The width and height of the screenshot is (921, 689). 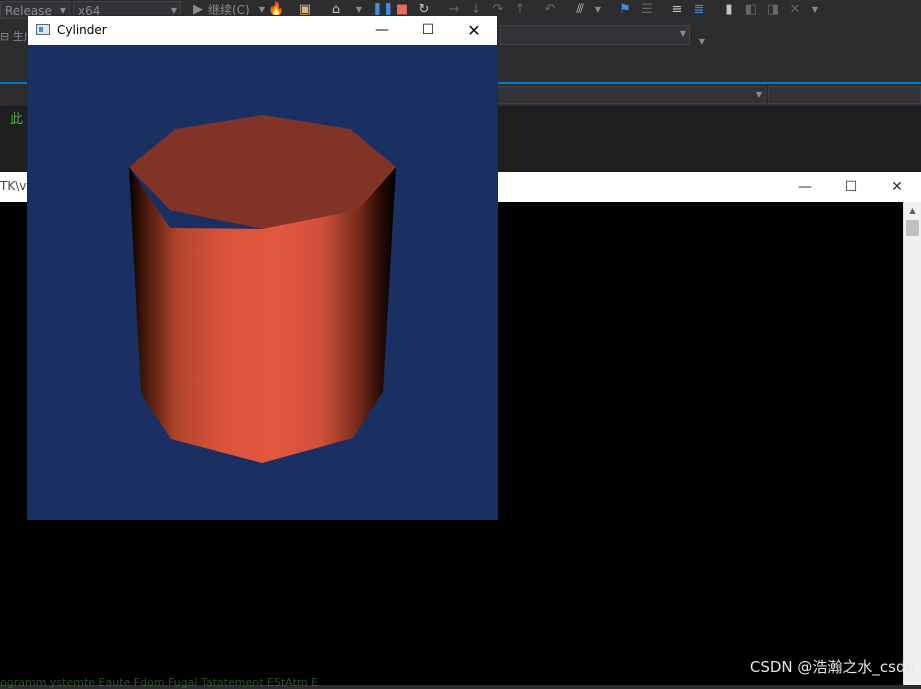 I want to click on scroll-thumb, so click(x=912, y=228).